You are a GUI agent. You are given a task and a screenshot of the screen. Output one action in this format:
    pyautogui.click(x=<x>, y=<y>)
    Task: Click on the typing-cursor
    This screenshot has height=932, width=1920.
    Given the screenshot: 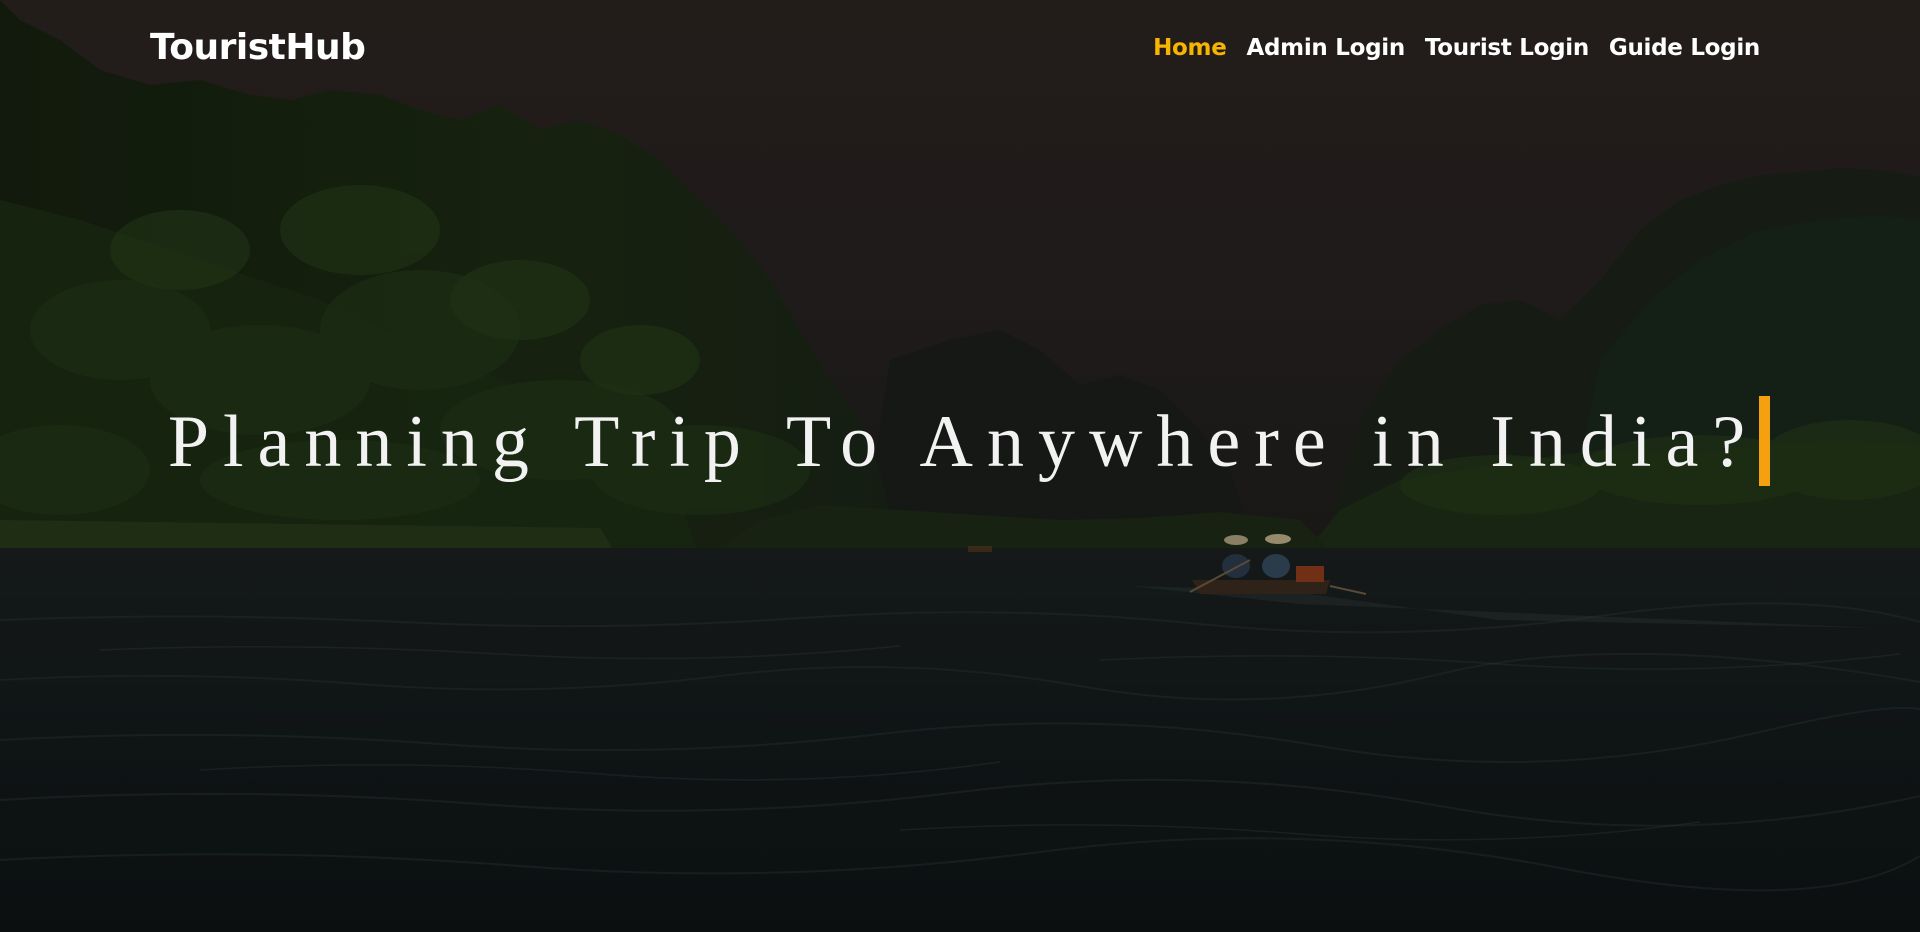 What is the action you would take?
    pyautogui.click(x=1765, y=441)
    